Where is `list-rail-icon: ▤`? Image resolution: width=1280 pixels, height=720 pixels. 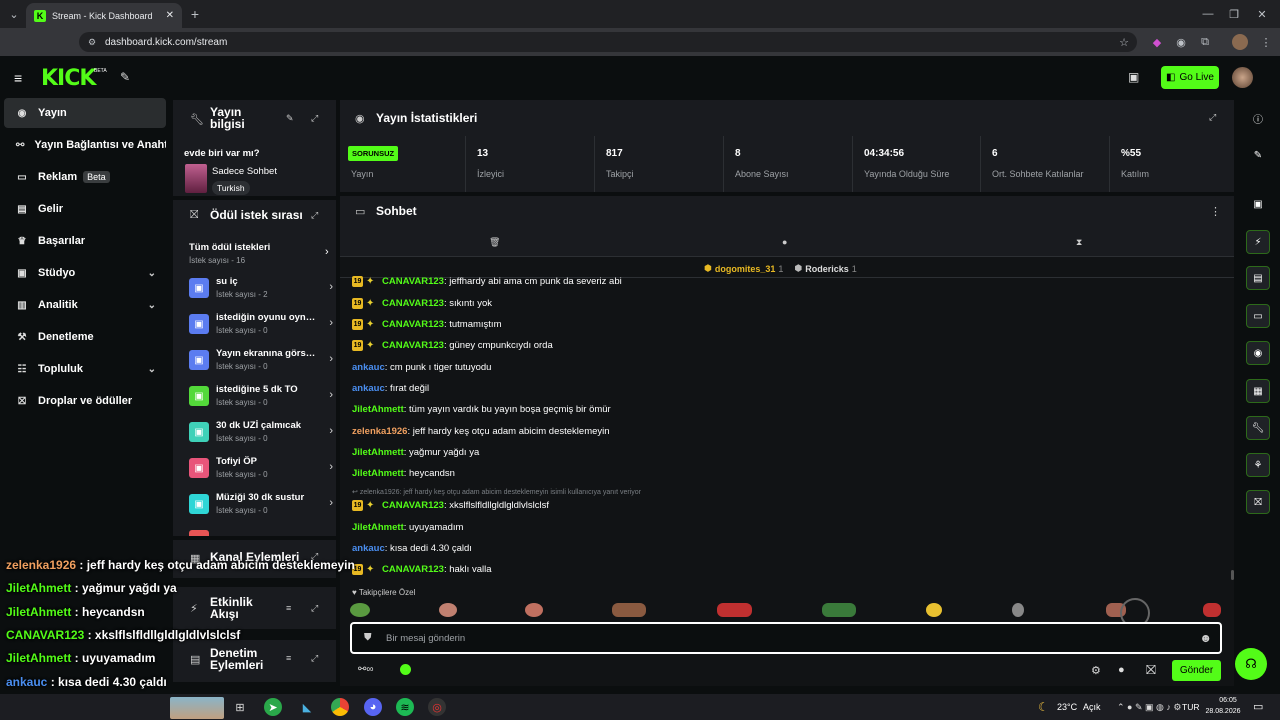
list-rail-icon: ▤ is located at coordinates (1258, 278).